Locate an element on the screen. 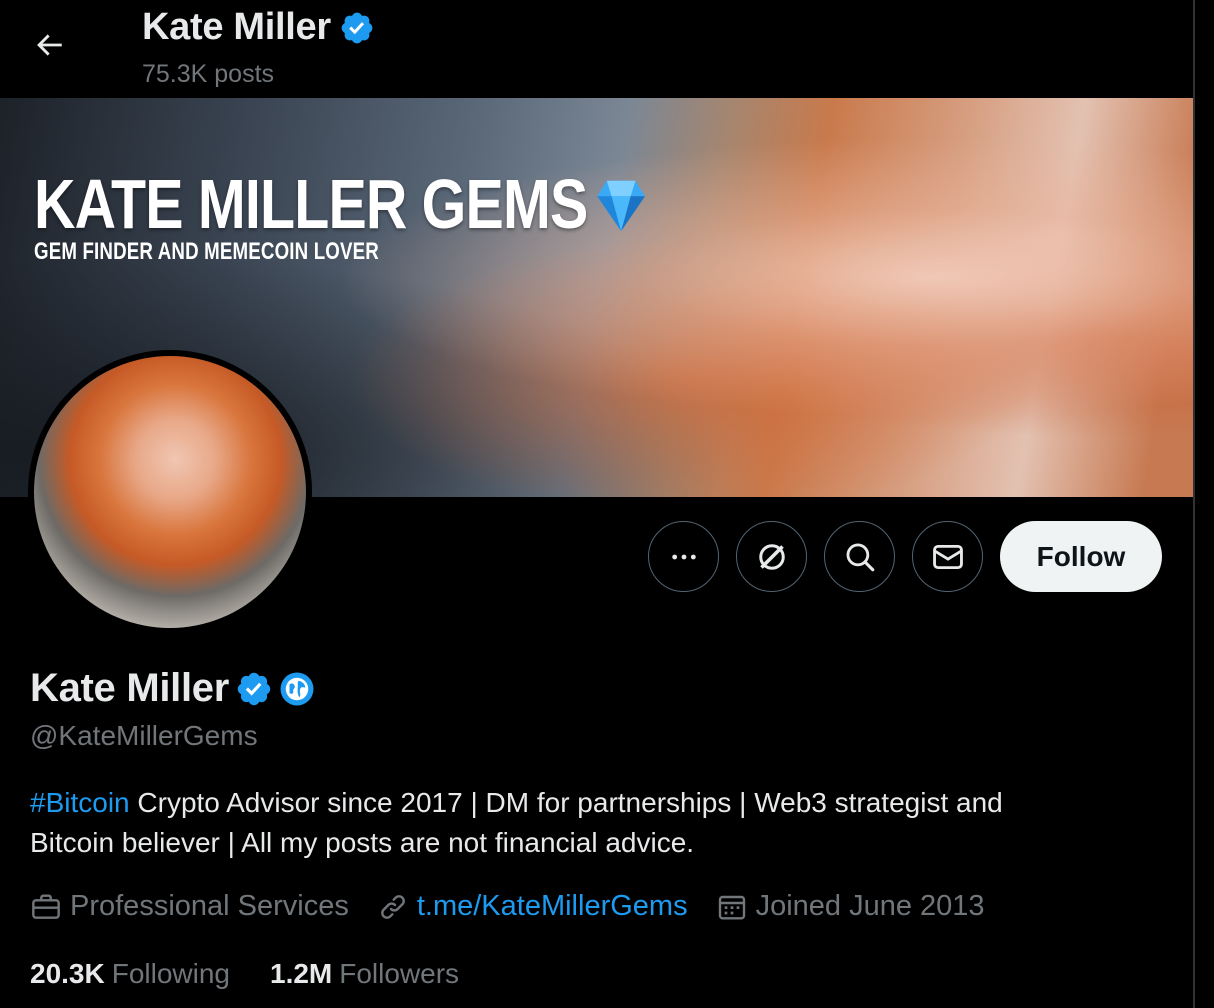 The width and height of the screenshot is (1214, 1008). following-count: 20.3K is located at coordinates (67, 973).